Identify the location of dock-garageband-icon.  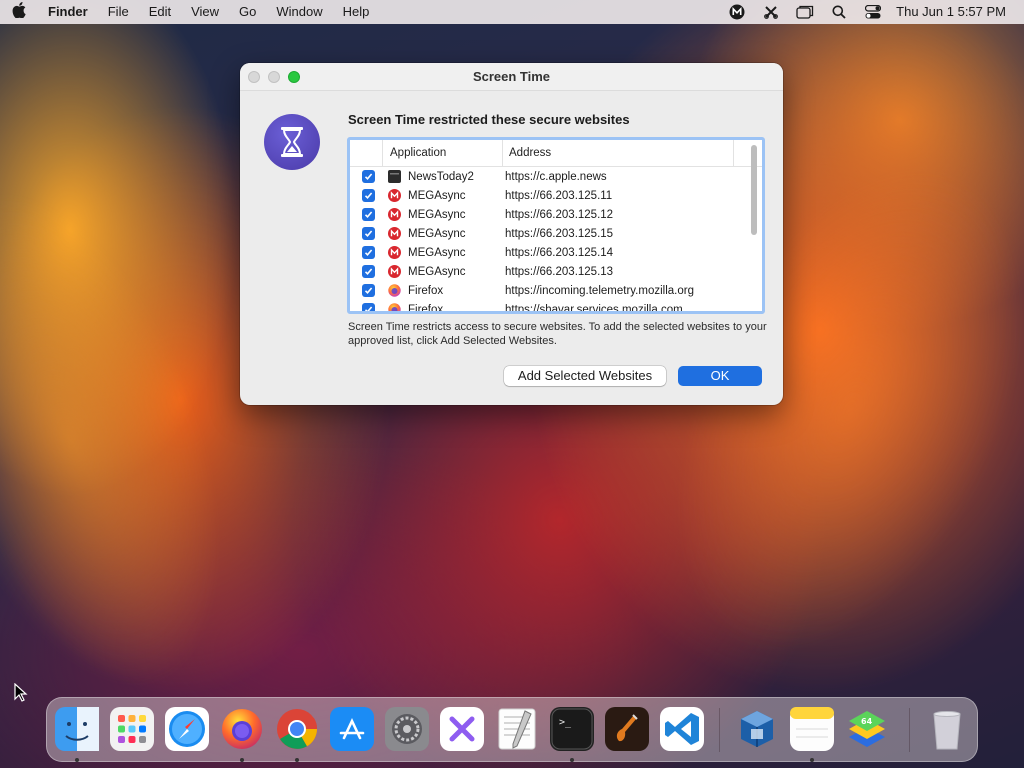
(627, 729).